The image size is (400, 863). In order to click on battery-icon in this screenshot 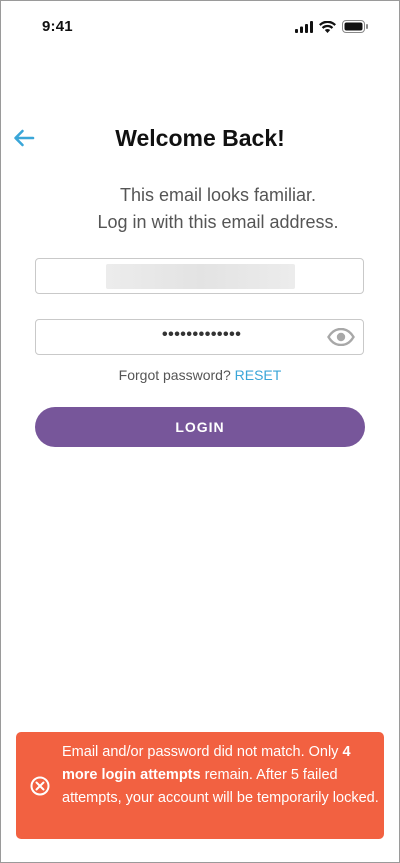, I will do `click(355, 26)`.